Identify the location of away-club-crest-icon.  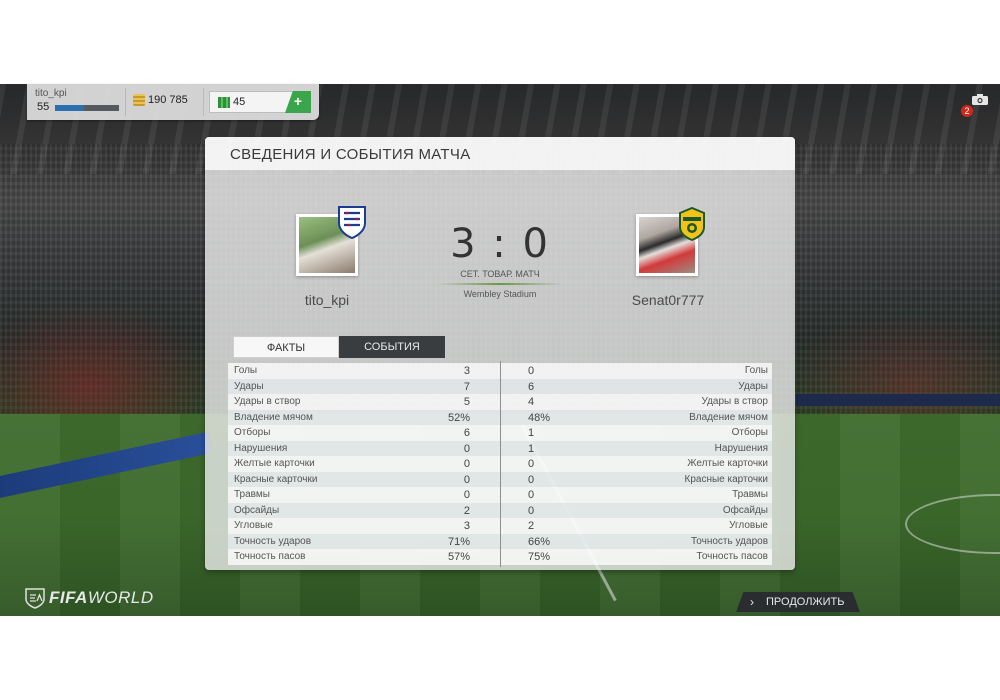
(692, 224).